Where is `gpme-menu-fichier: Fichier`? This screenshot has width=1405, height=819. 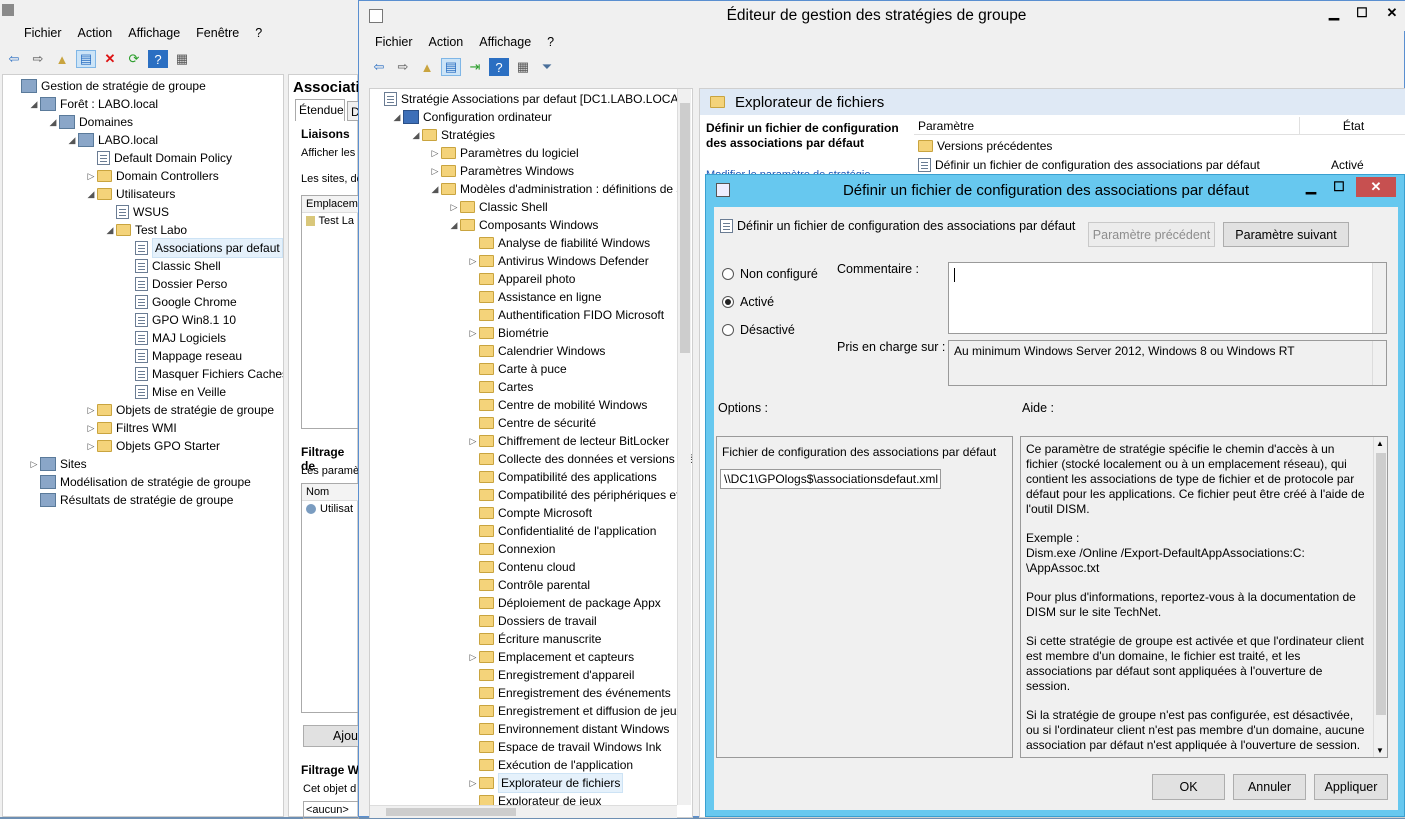
gpme-menu-fichier: Fichier is located at coordinates (394, 42).